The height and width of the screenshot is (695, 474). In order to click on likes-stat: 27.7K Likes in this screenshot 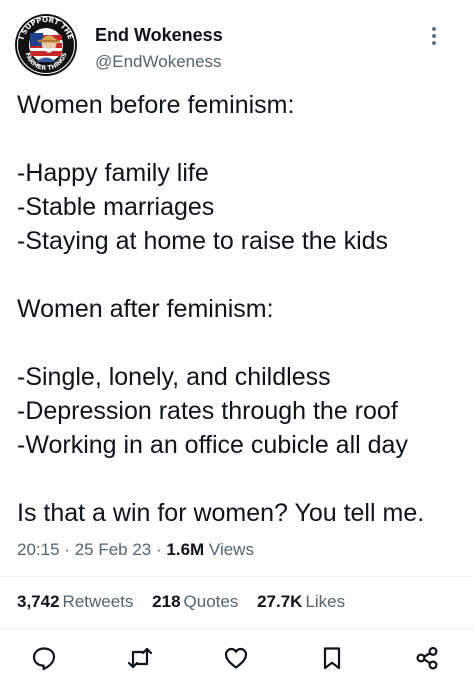, I will do `click(301, 602)`.